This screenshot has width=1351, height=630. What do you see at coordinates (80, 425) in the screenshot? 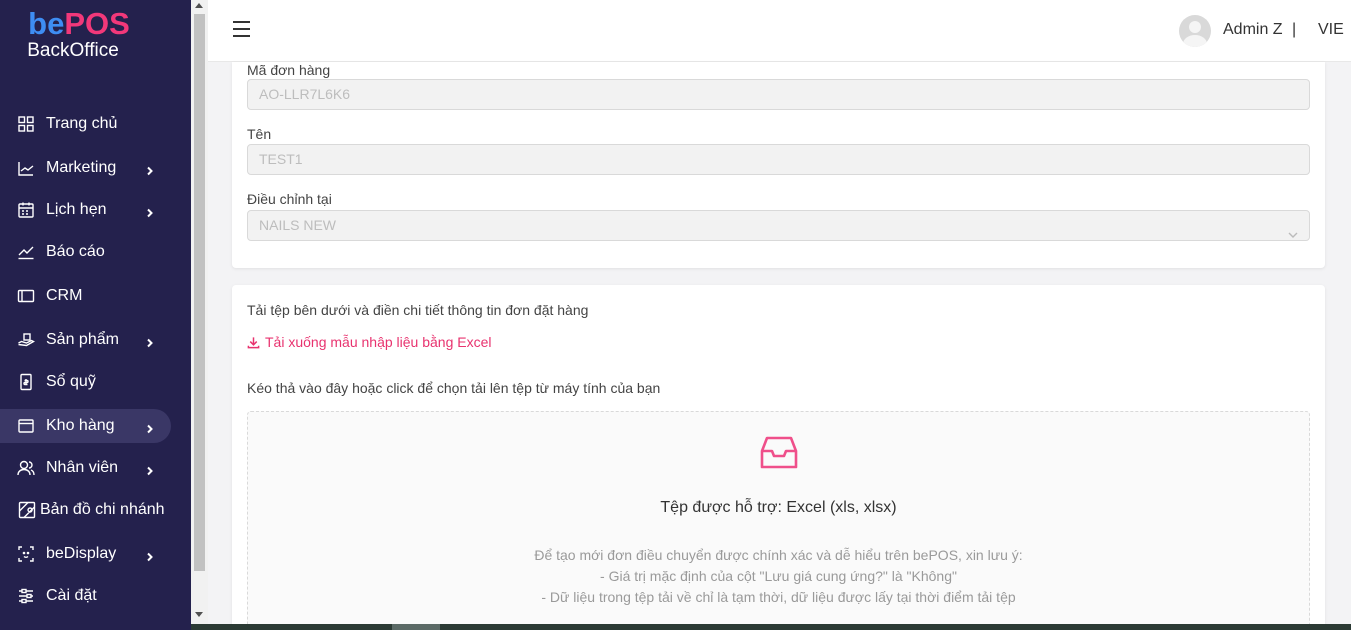
I see `sidebar-item-label: Kho hàng` at bounding box center [80, 425].